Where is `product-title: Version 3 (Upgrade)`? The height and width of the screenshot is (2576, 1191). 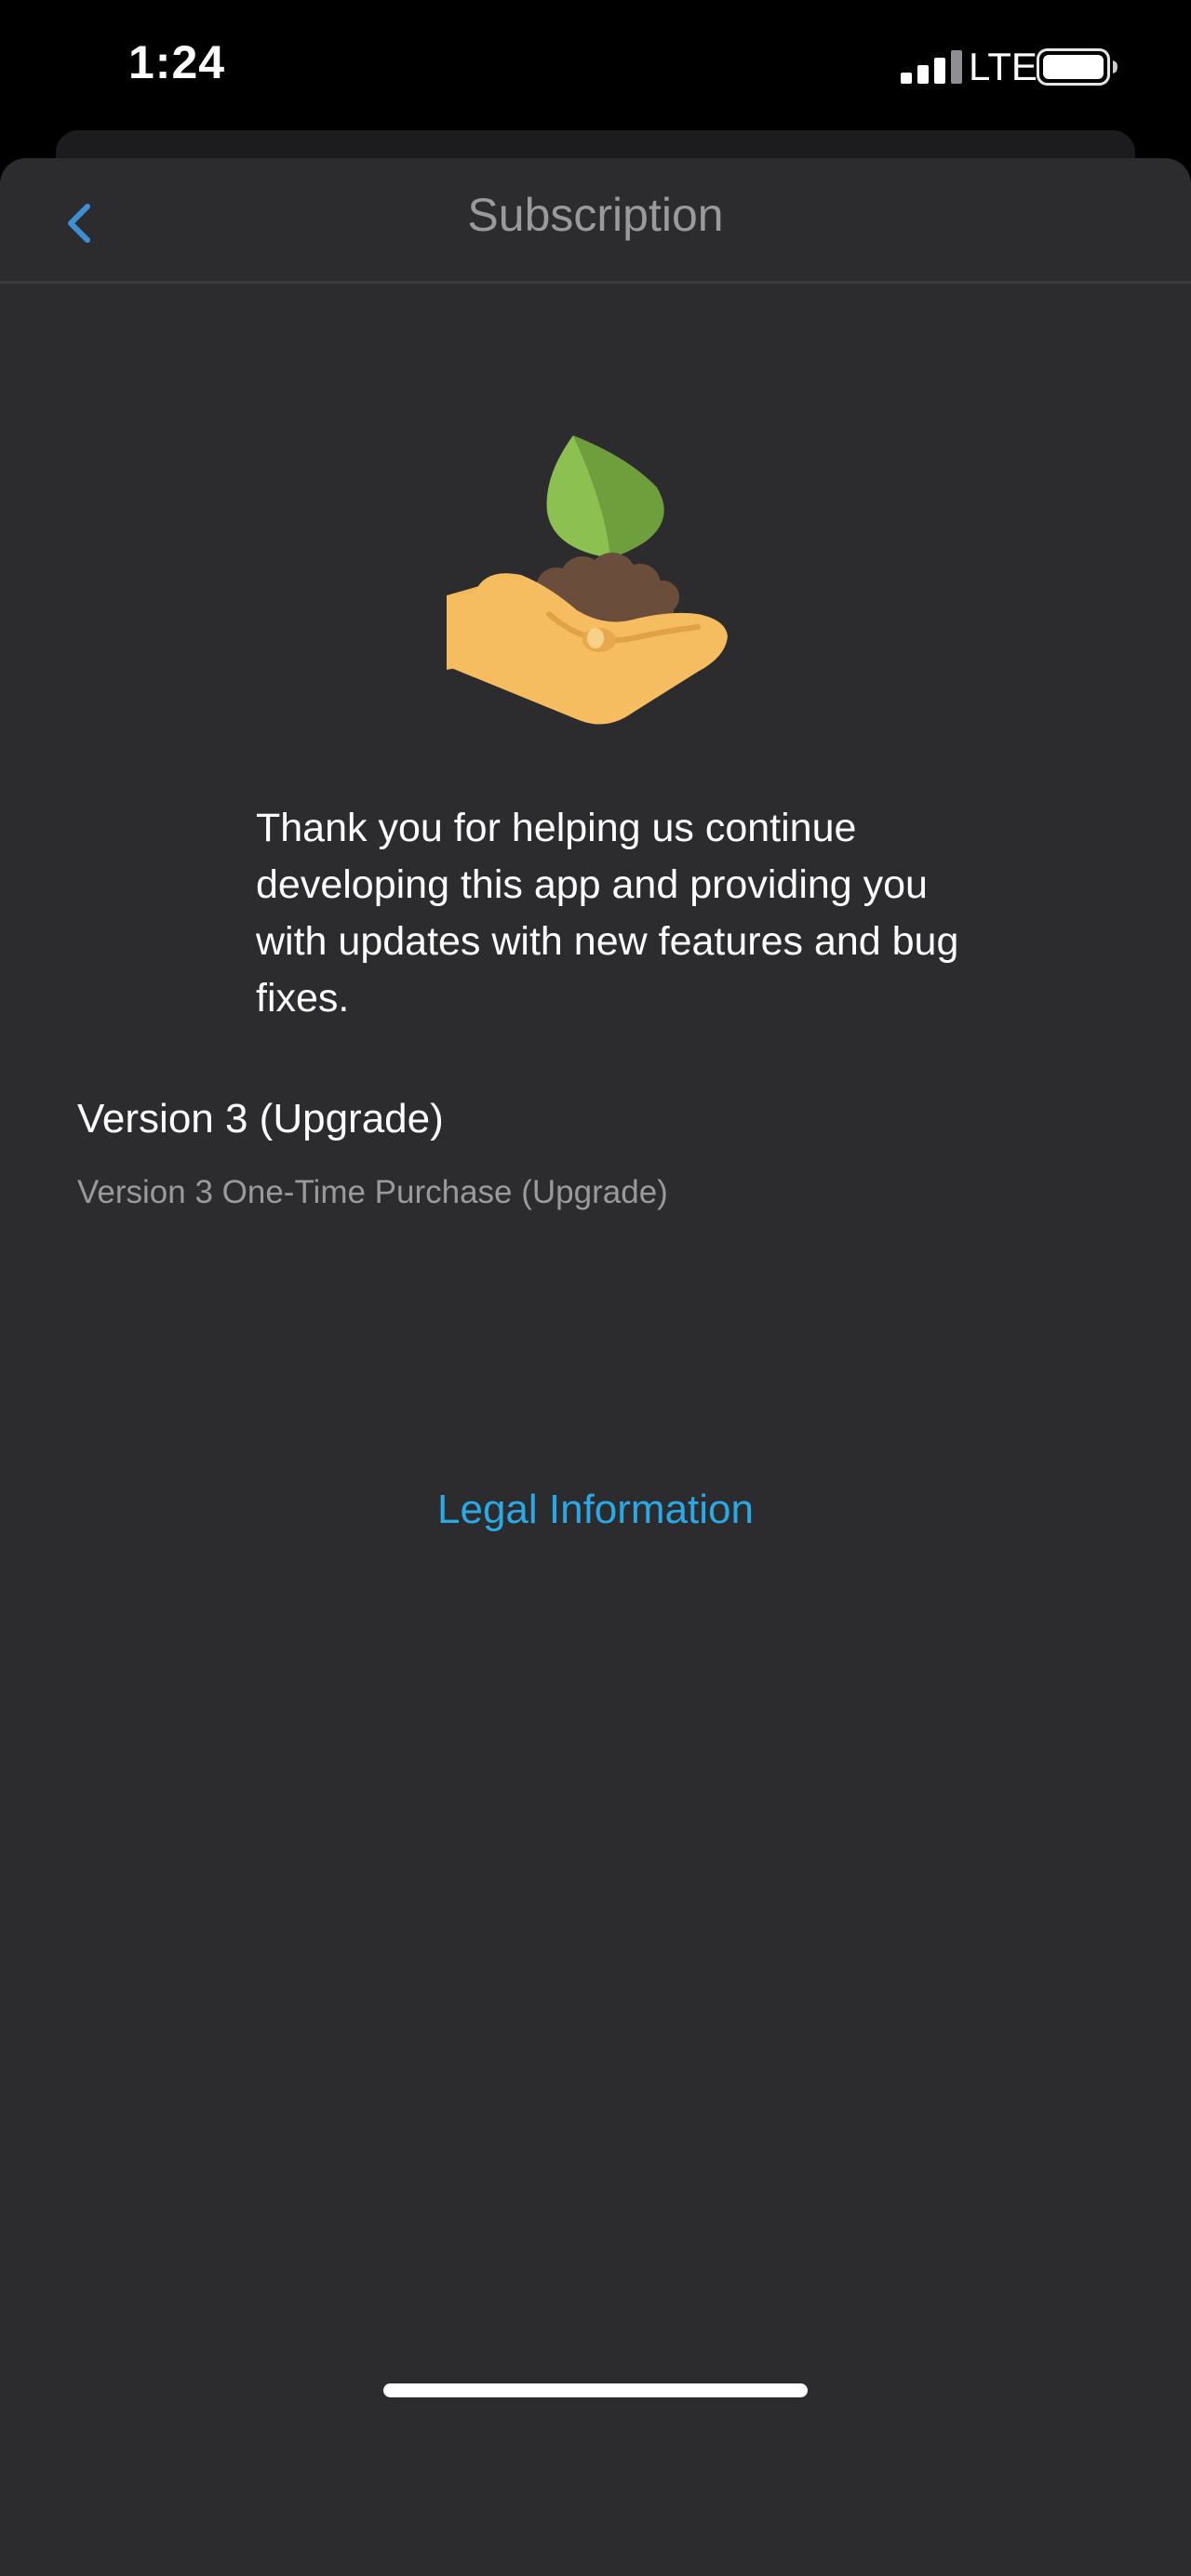 product-title: Version 3 (Upgrade) is located at coordinates (260, 1119).